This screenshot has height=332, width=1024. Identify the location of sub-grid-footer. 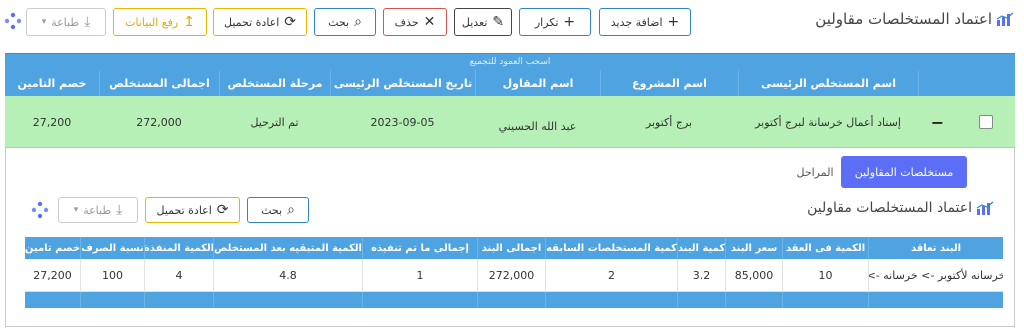
(514, 300).